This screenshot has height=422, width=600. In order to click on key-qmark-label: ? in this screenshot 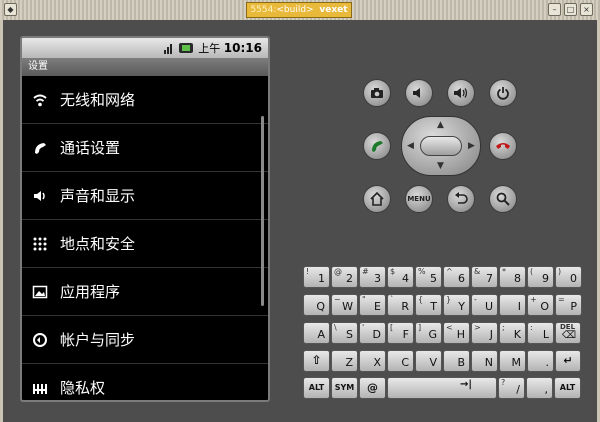, I will do `click(503, 382)`.